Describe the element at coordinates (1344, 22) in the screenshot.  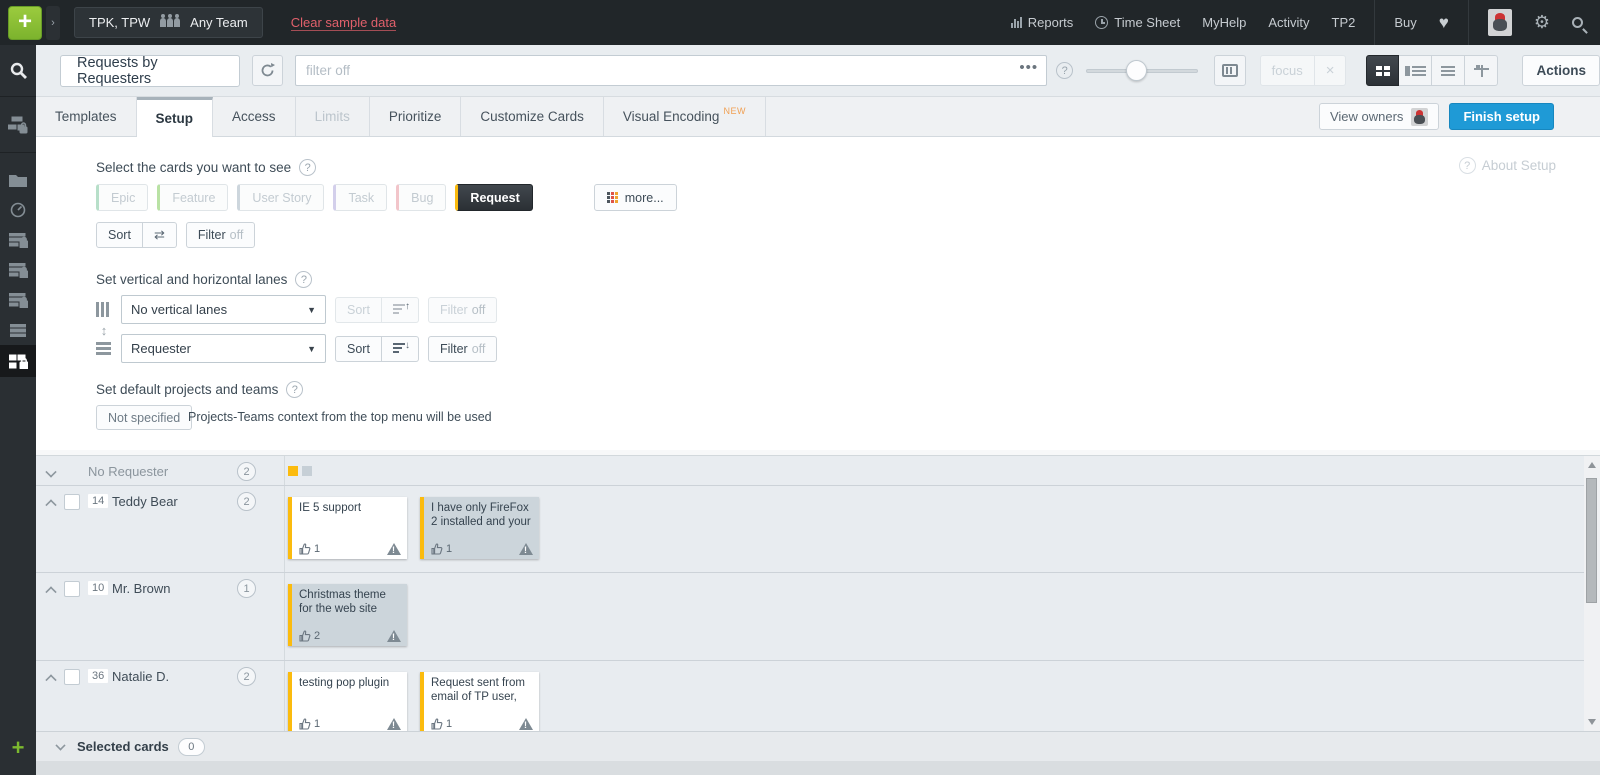
I see `menu-tp2: TP2` at that location.